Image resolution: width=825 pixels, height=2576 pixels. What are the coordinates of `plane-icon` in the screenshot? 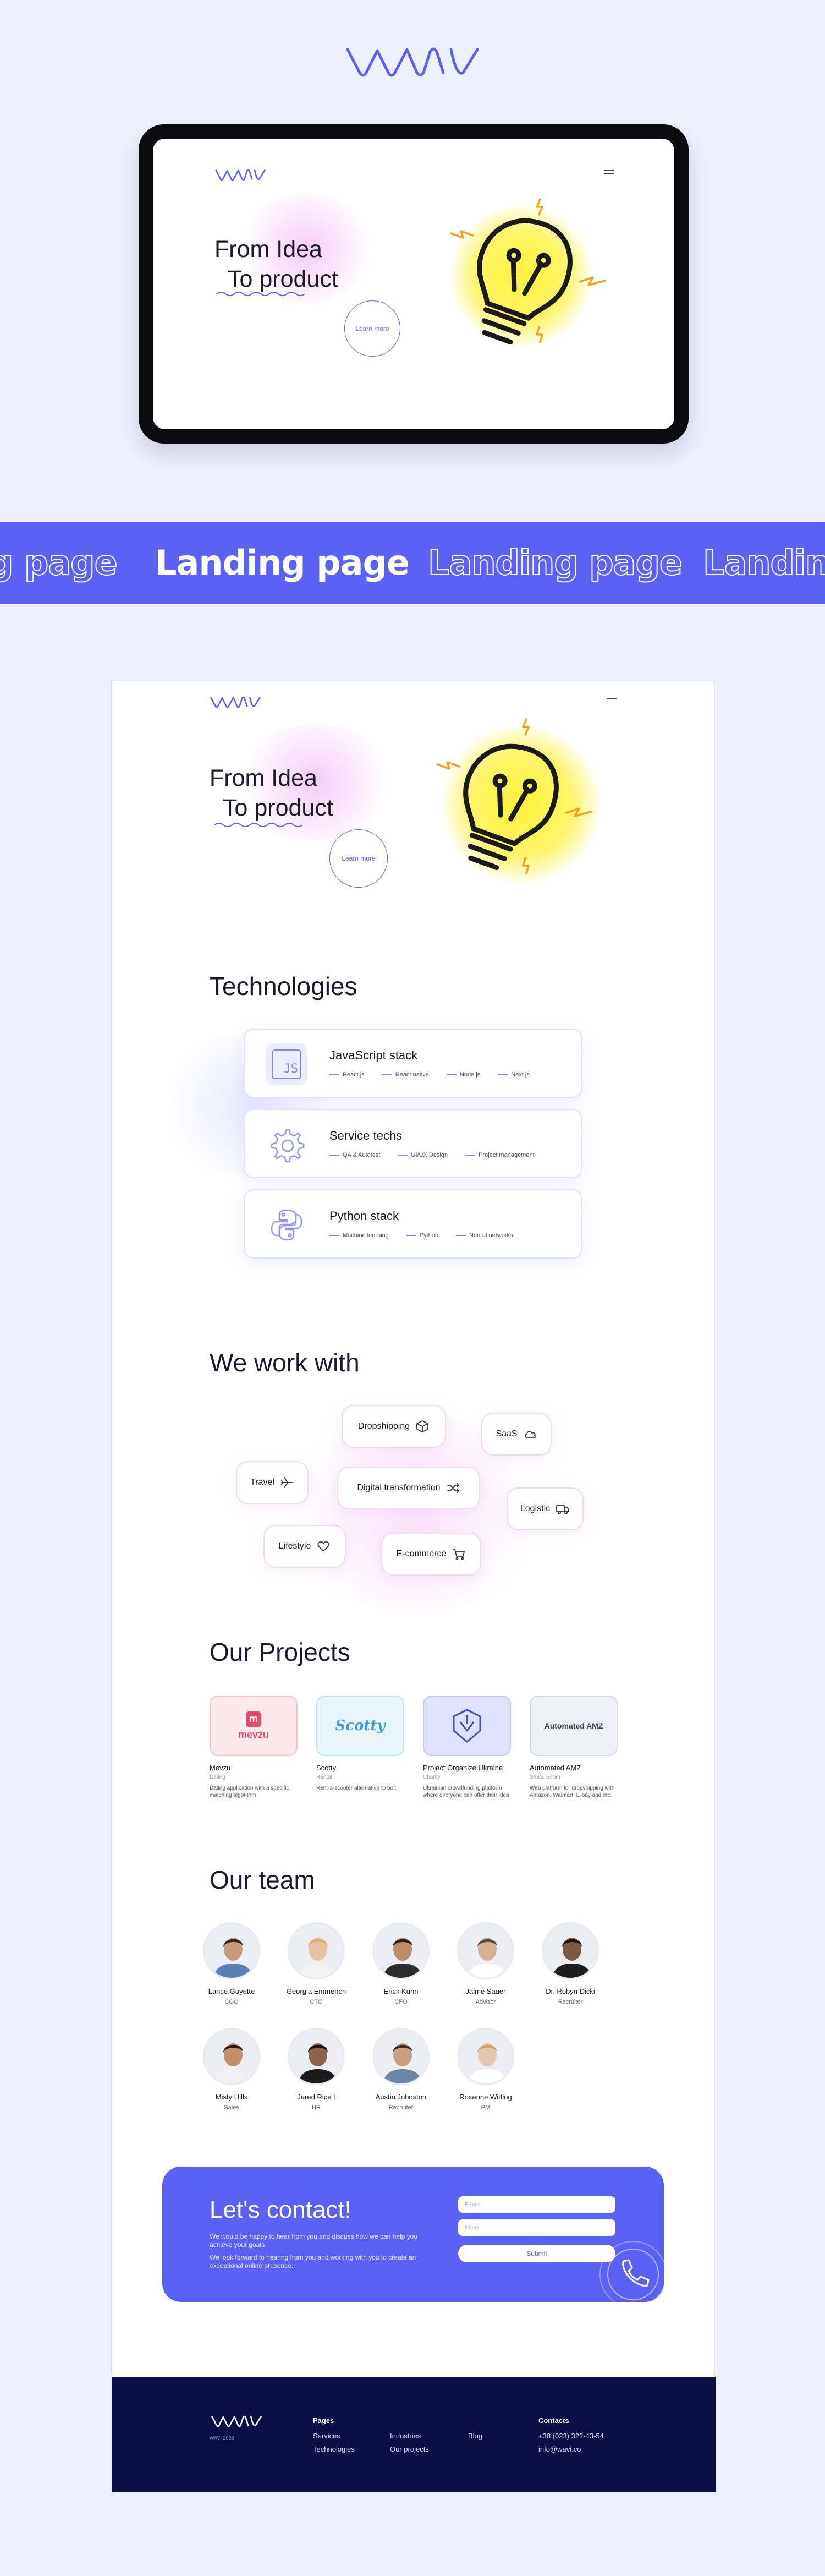 It's located at (287, 1482).